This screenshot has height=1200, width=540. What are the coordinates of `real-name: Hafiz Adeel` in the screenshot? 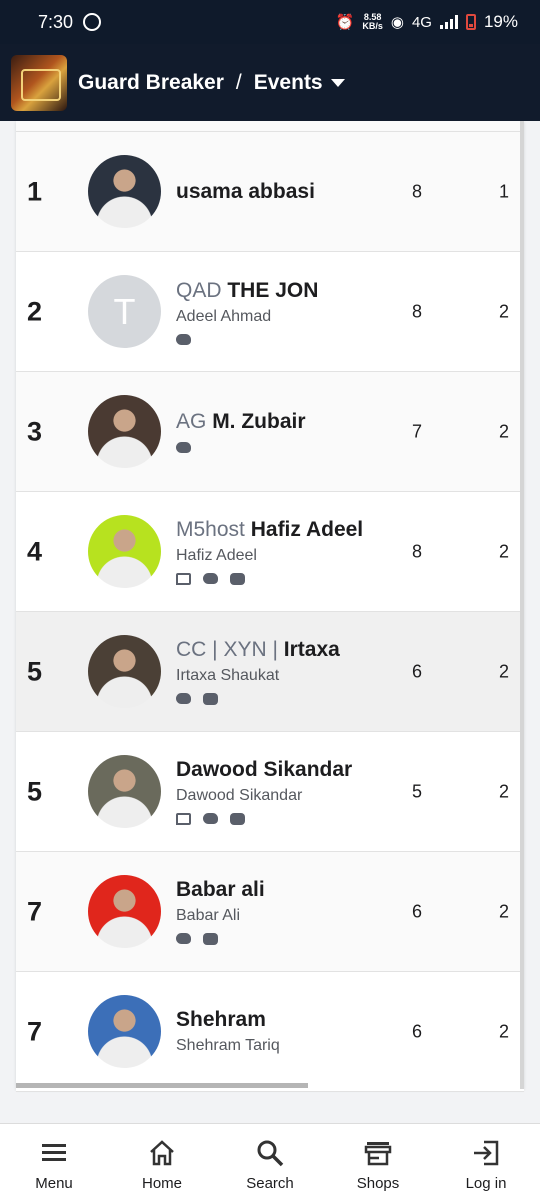 It's located at (216, 555).